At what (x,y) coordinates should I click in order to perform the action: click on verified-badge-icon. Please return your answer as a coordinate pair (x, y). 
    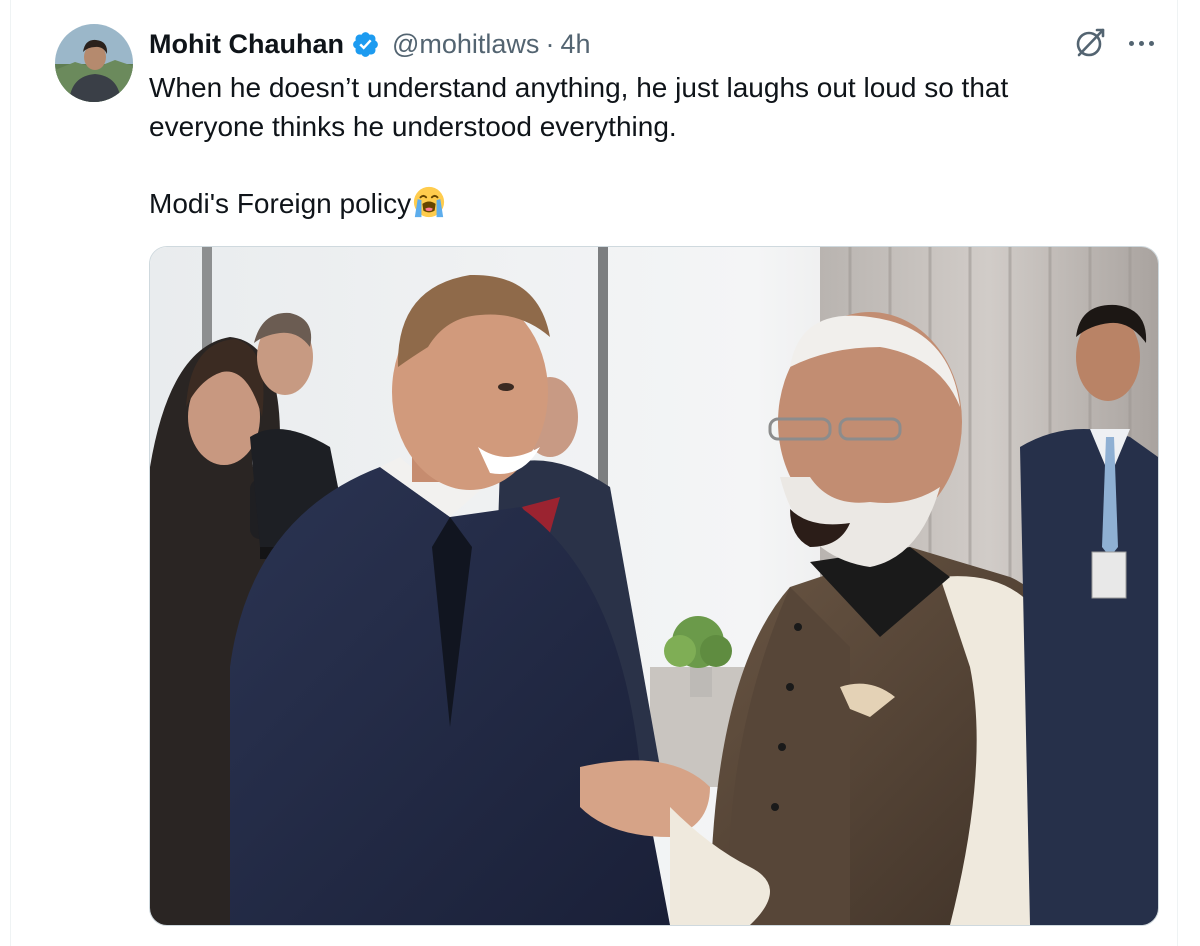
    Looking at the image, I should click on (365, 44).